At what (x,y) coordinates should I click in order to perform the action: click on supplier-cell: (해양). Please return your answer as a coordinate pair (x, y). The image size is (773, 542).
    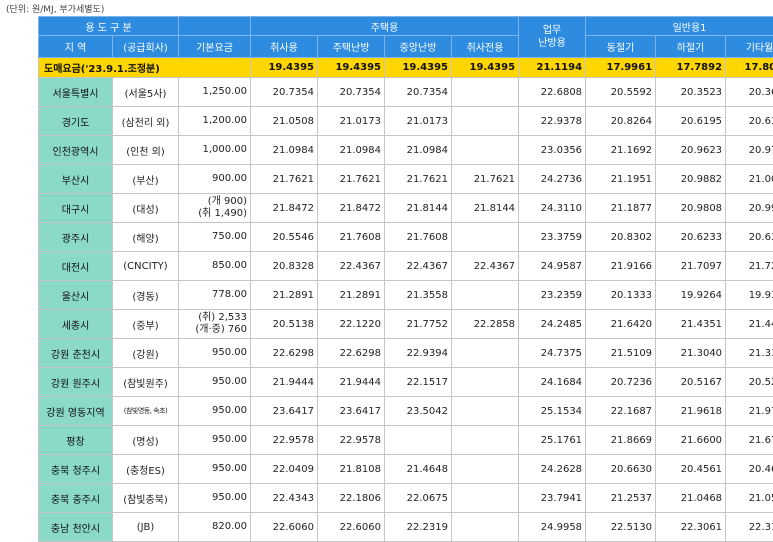
    Looking at the image, I should click on (146, 237).